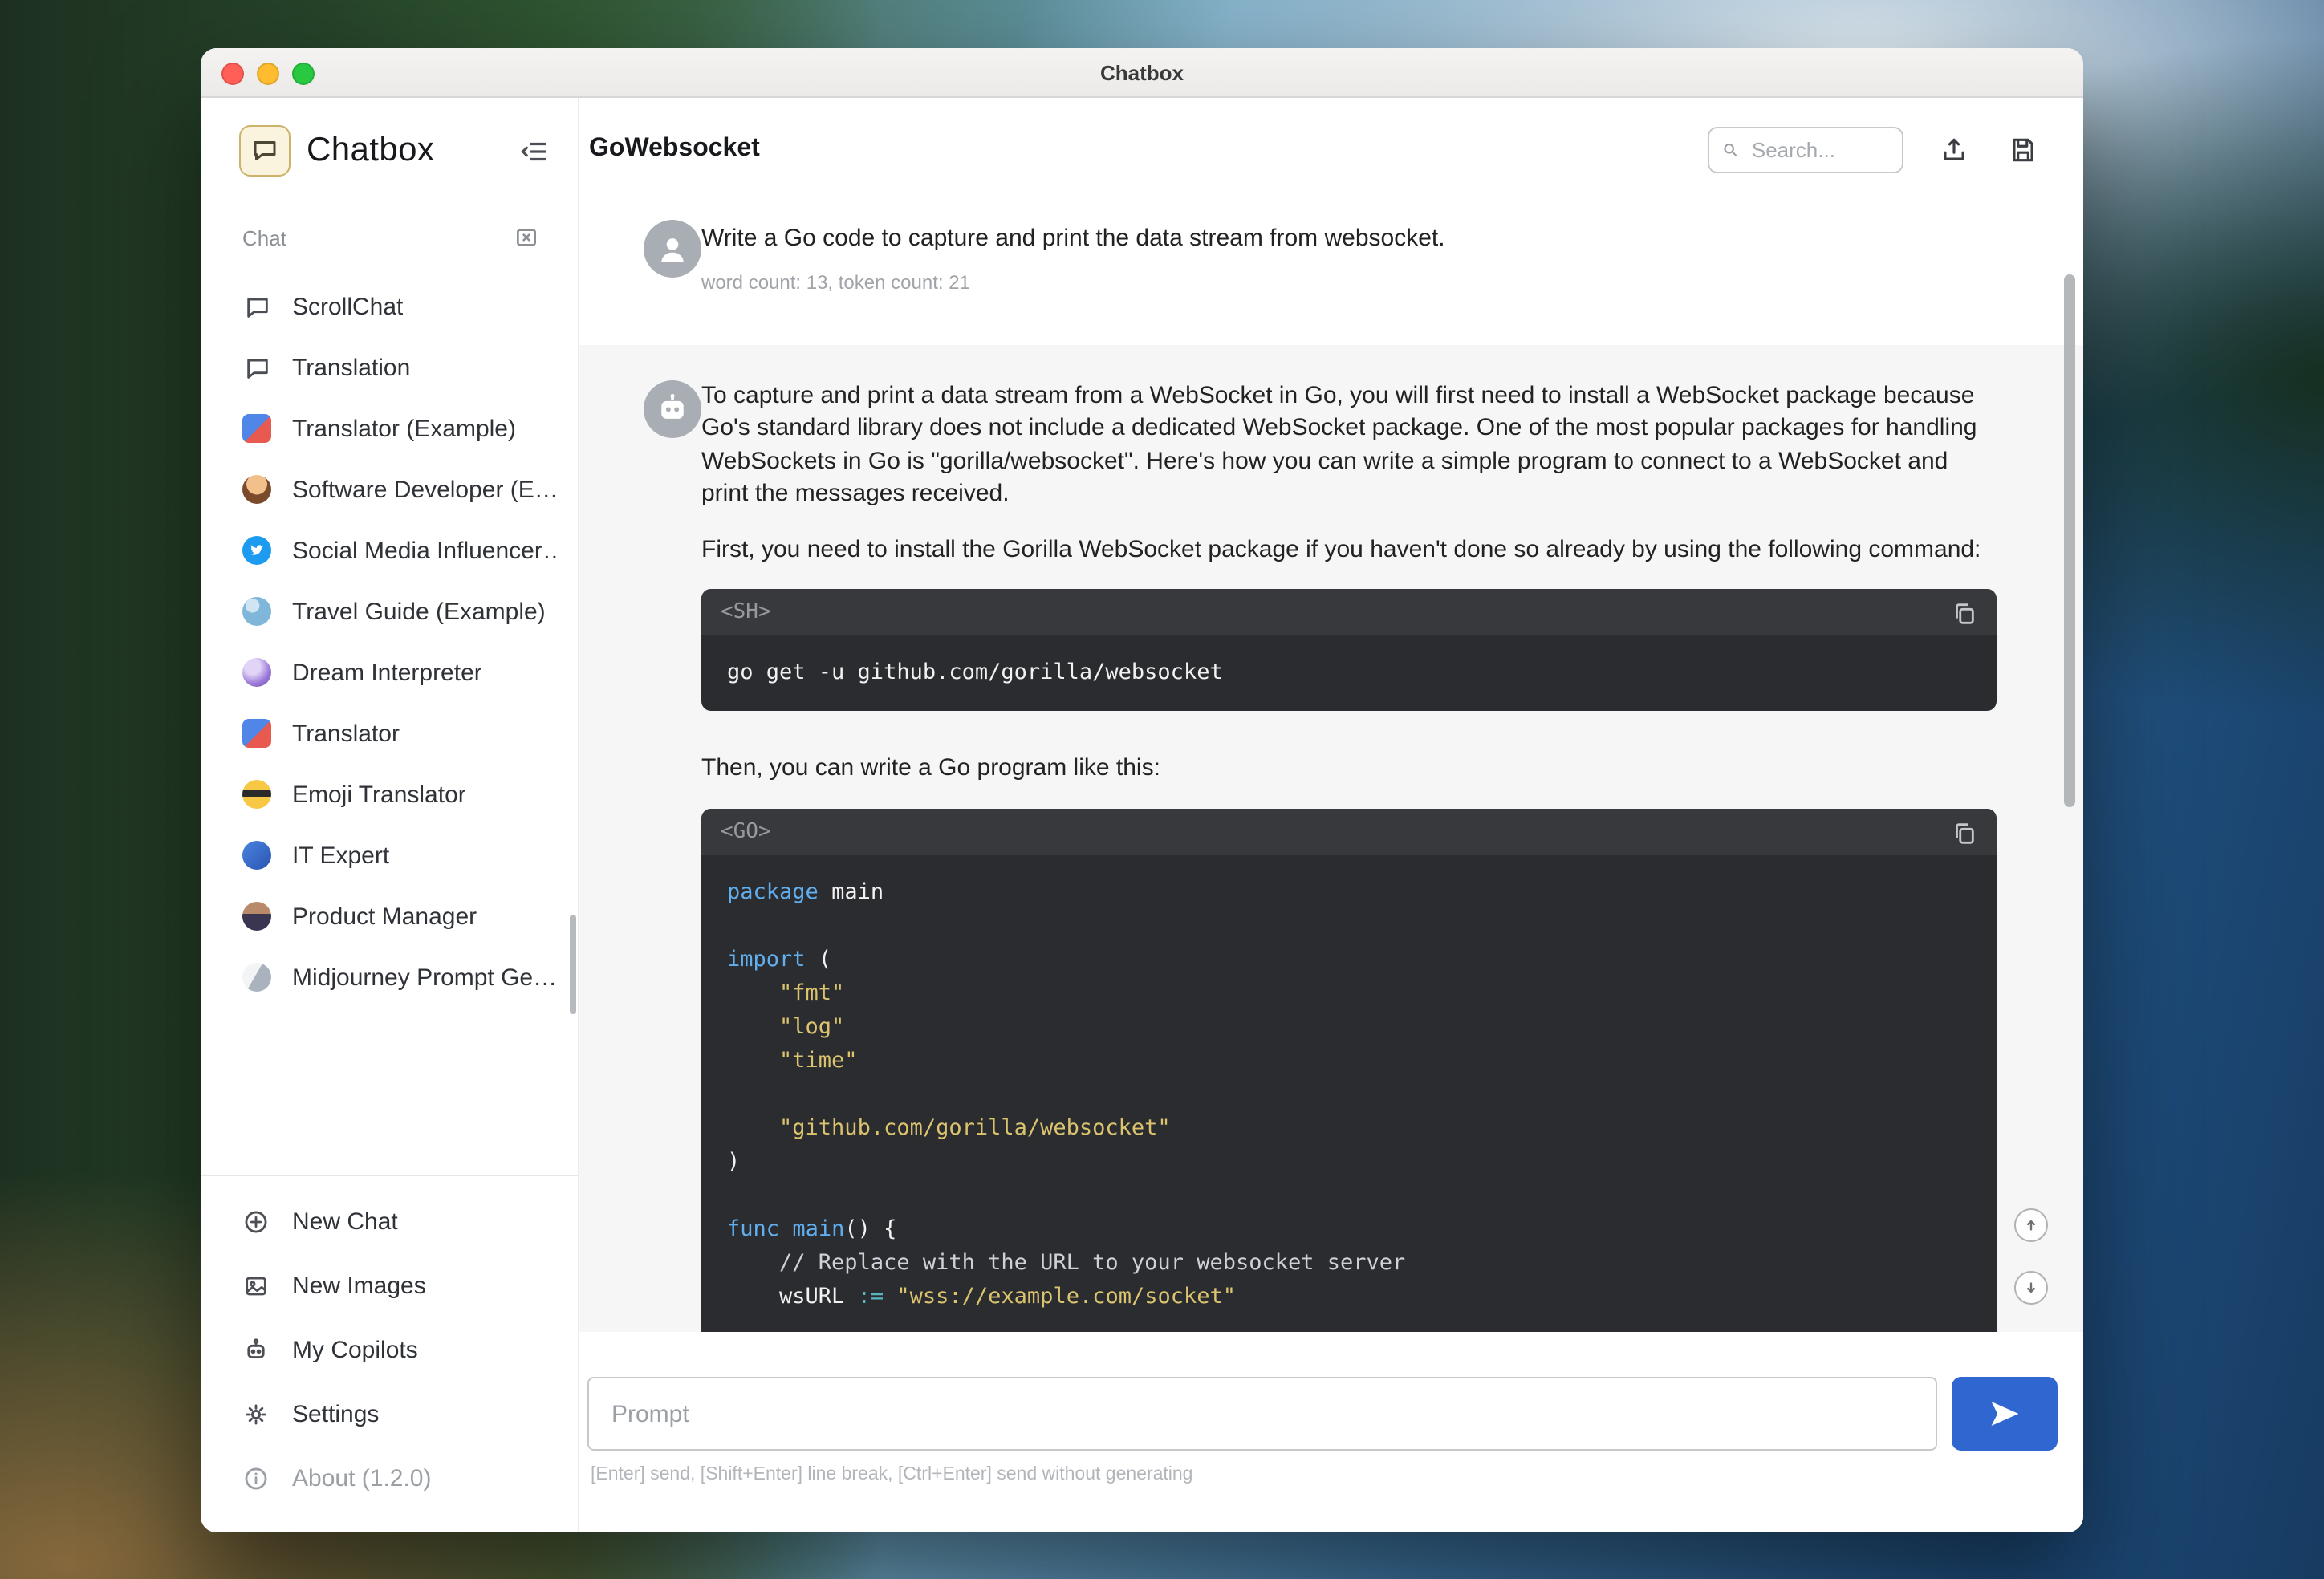  Describe the element at coordinates (2031, 1256) in the screenshot. I see `scroll-buttons` at that location.